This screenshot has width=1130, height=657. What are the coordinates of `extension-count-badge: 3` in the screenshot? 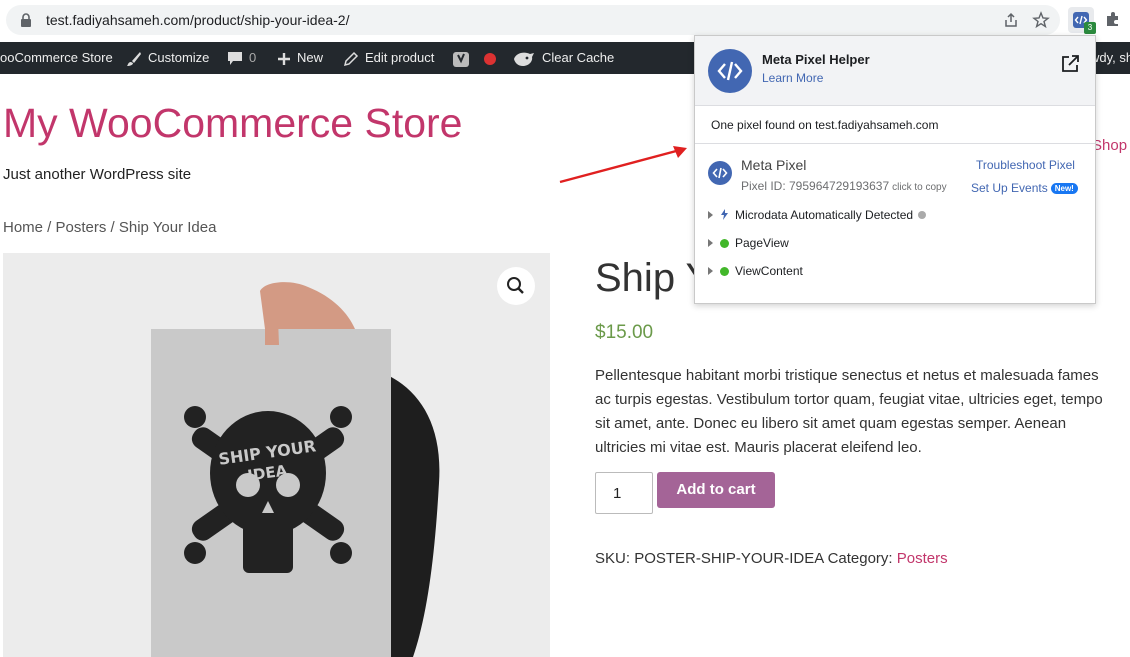 It's located at (1090, 28).